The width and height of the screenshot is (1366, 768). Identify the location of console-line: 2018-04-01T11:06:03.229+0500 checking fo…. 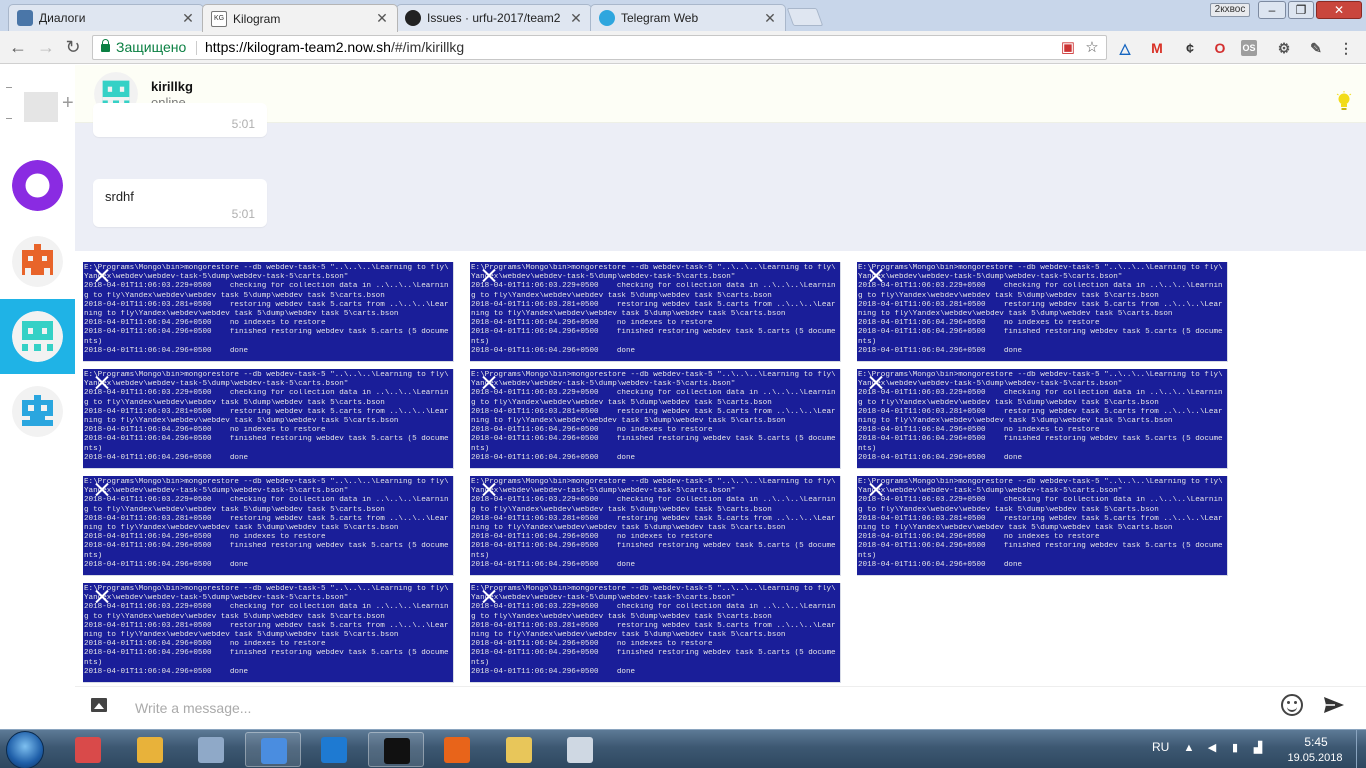
(266, 607).